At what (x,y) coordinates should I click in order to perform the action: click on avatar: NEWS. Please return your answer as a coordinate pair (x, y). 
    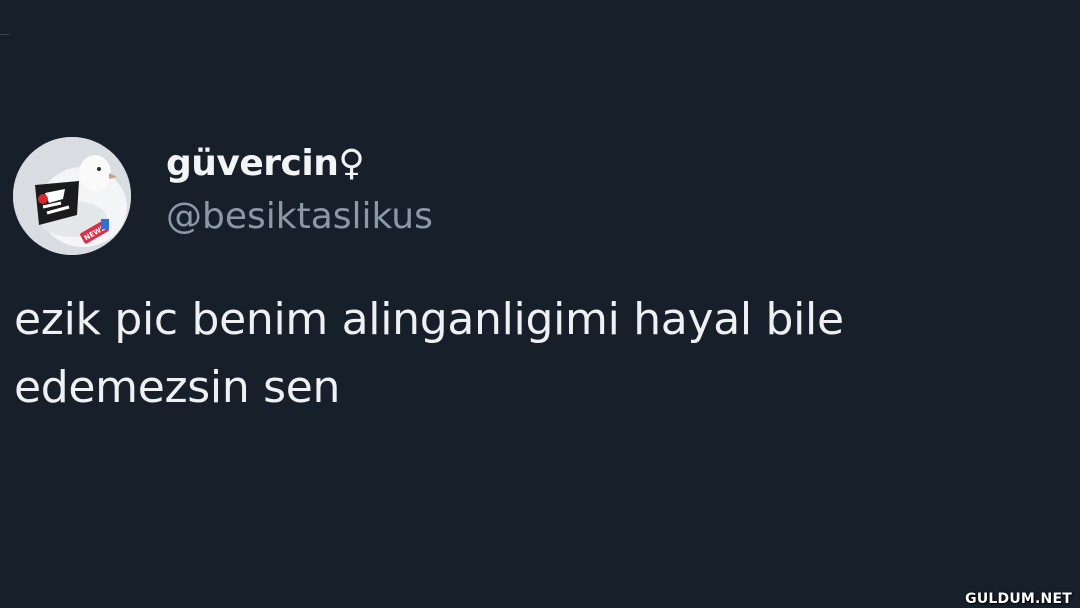
    Looking at the image, I should click on (72, 196).